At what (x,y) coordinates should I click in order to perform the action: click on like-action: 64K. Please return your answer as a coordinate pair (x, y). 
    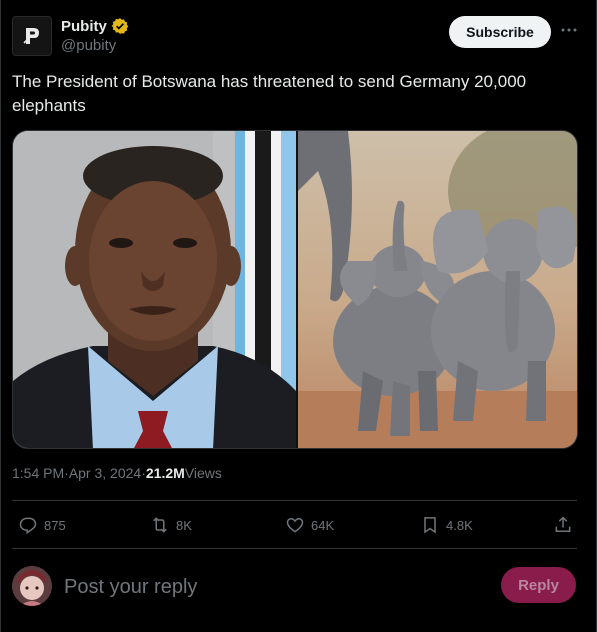
    Looking at the image, I should click on (309, 525).